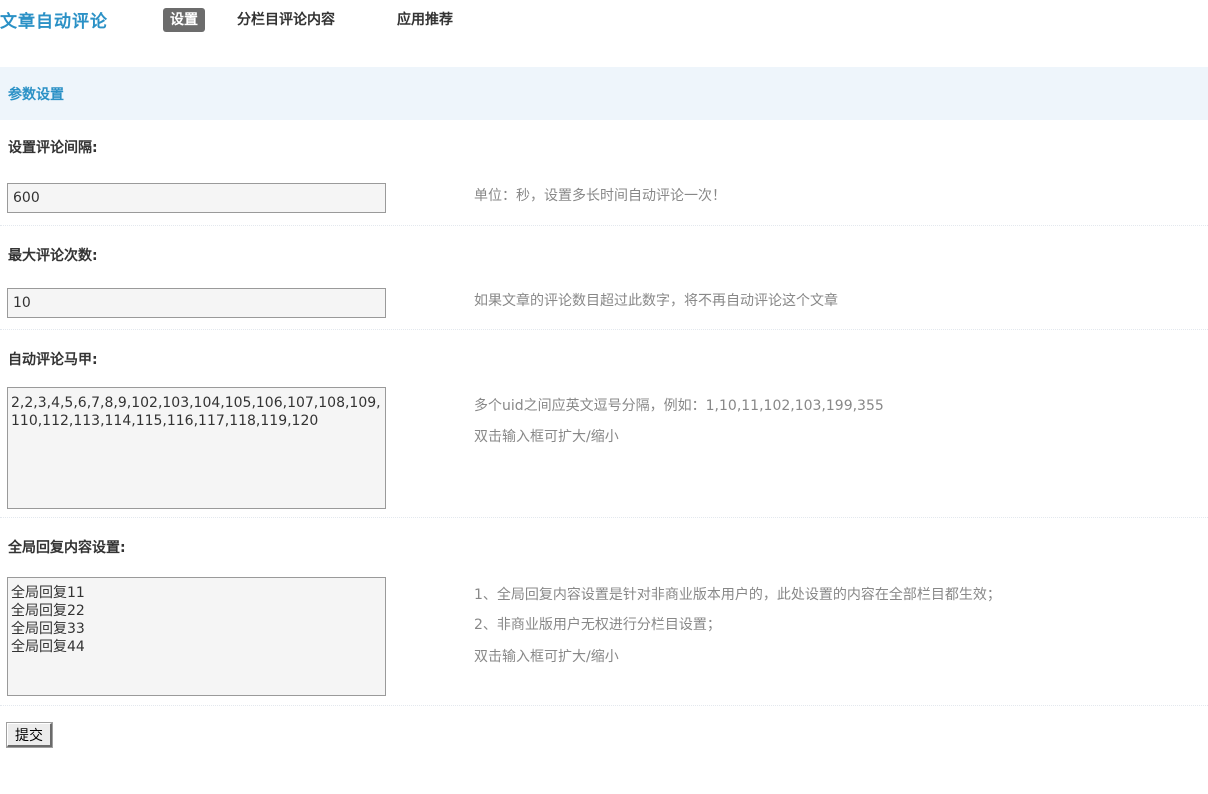 Image resolution: width=1208 pixels, height=794 pixels. What do you see at coordinates (54, 22) in the screenshot?
I see `app-title: 文章自动评论` at bounding box center [54, 22].